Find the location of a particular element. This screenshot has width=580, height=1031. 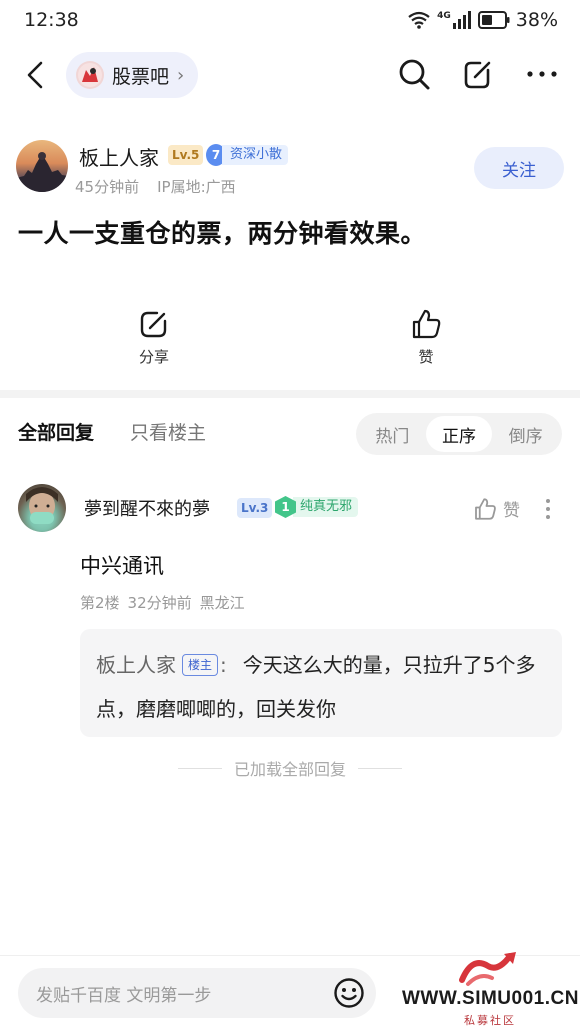

like-action: 赞 is located at coordinates (426, 337).